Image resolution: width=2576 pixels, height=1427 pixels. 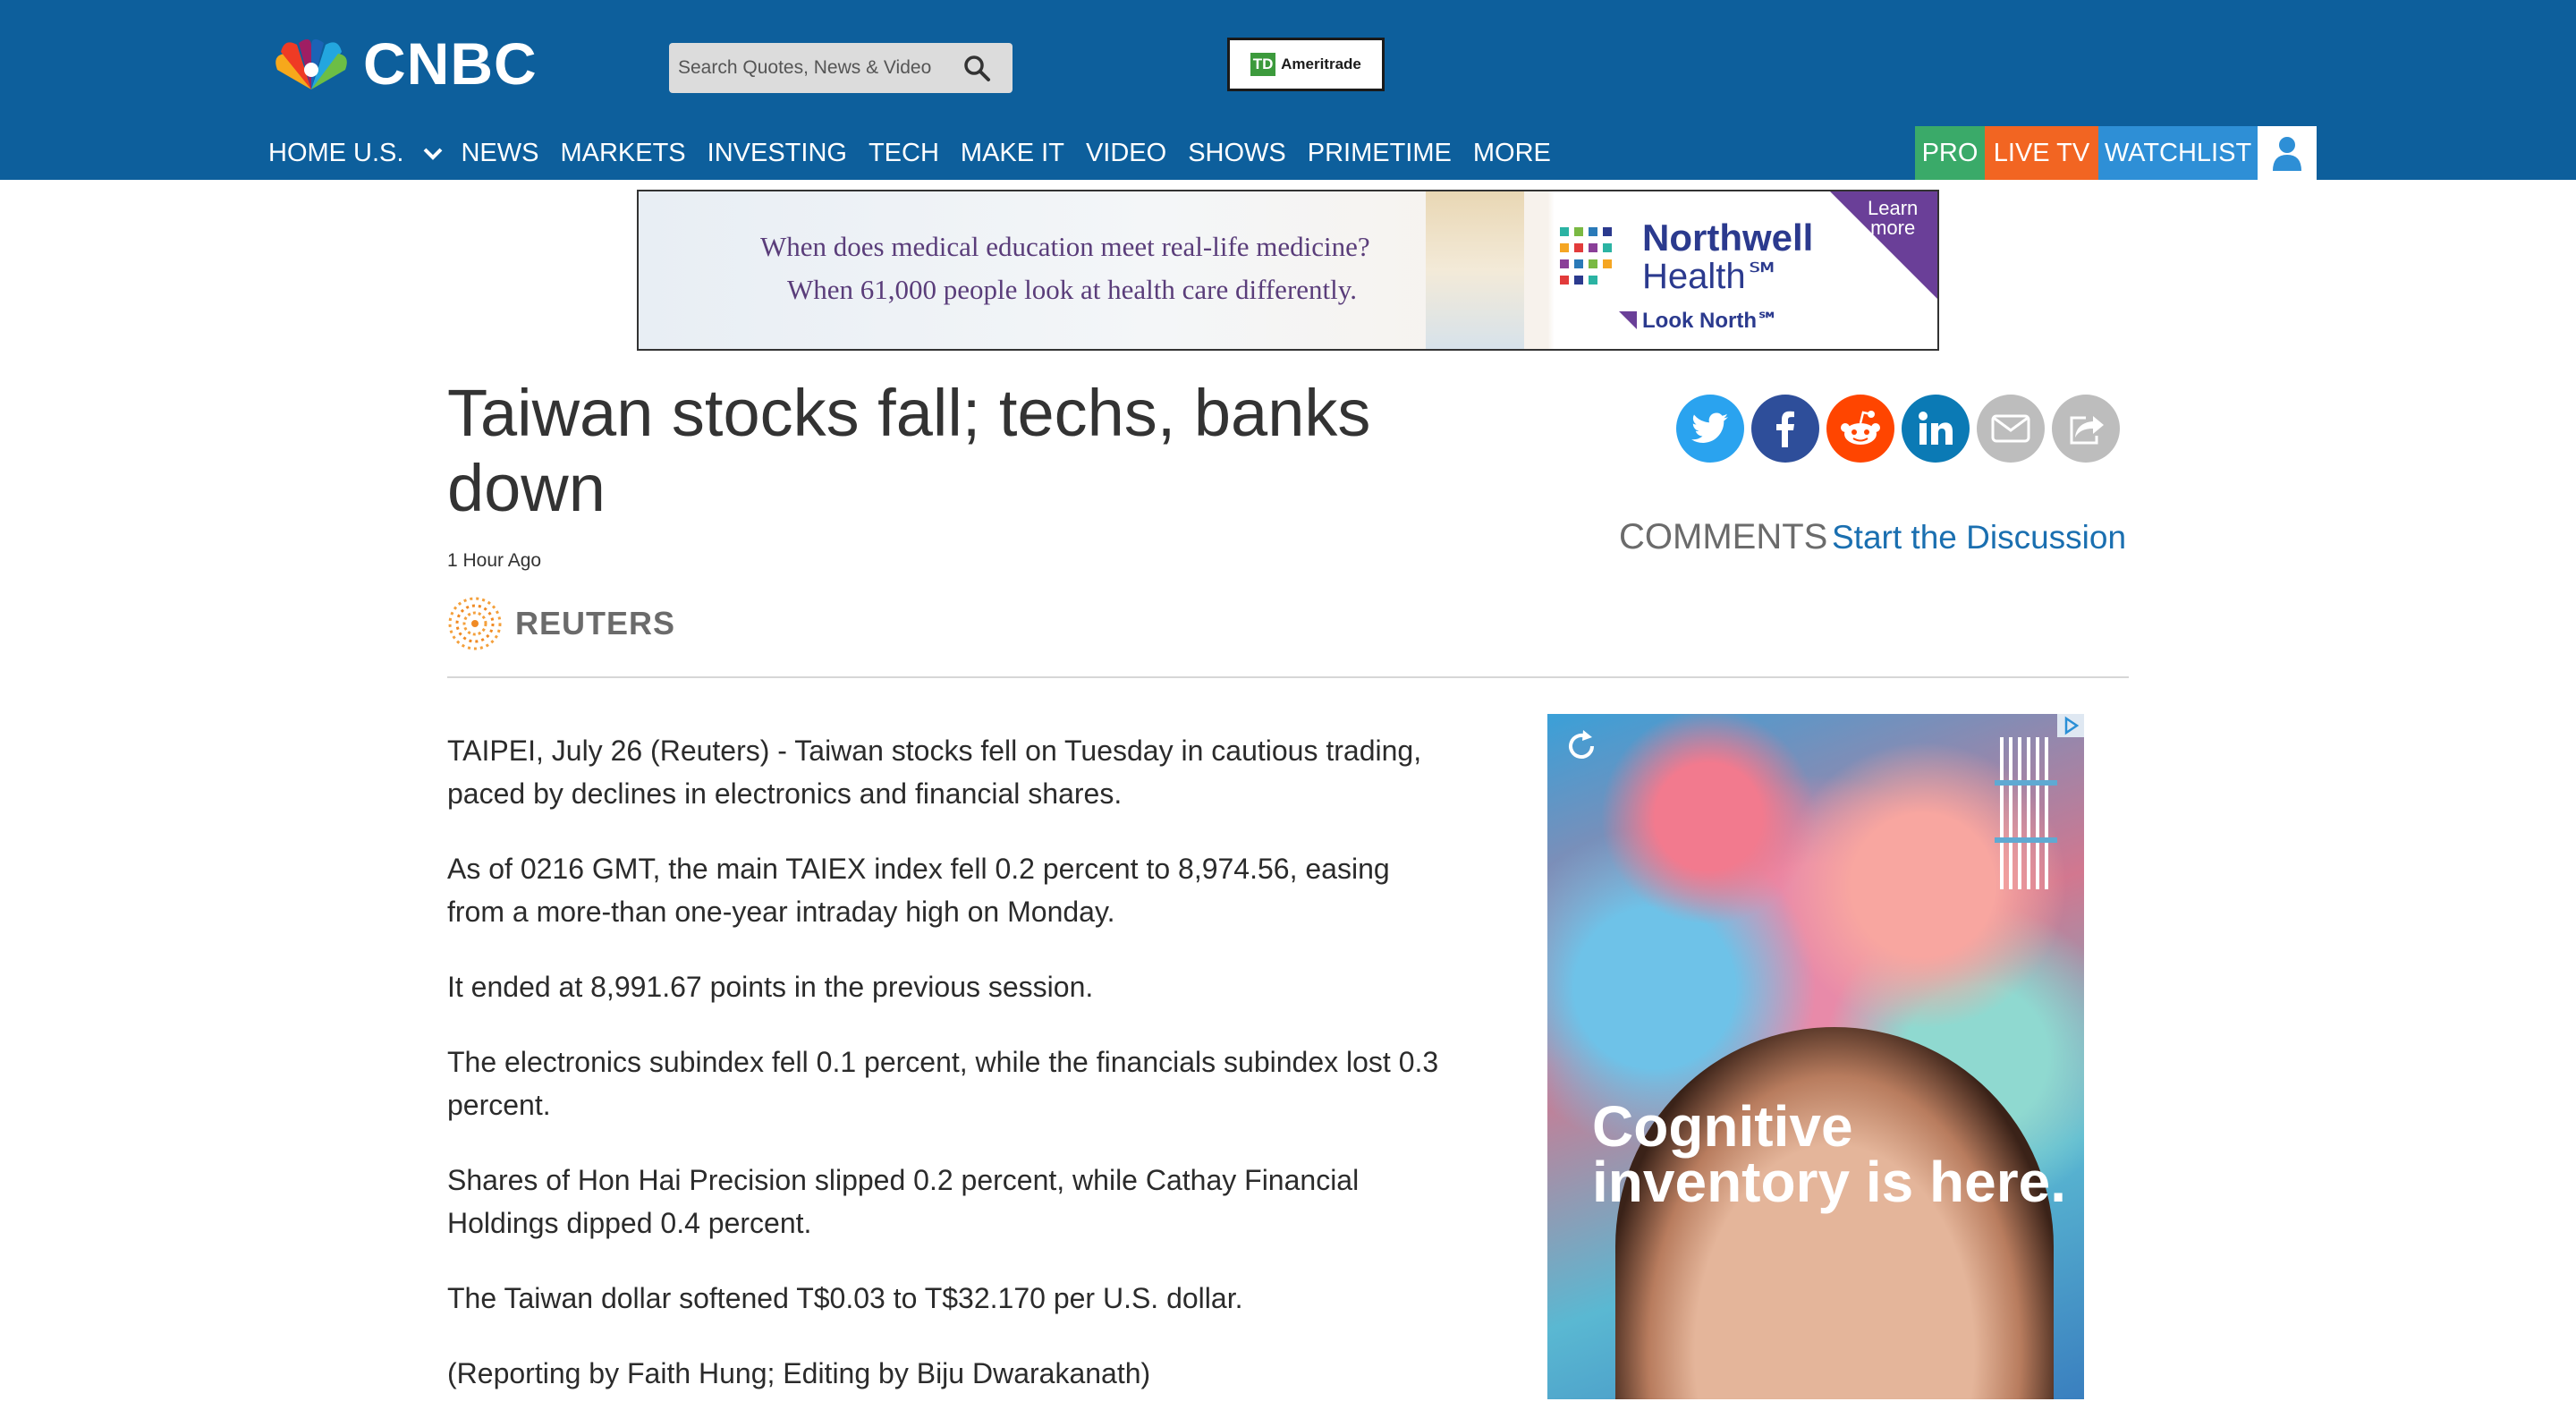 I want to click on peacock-icon, so click(x=311, y=63).